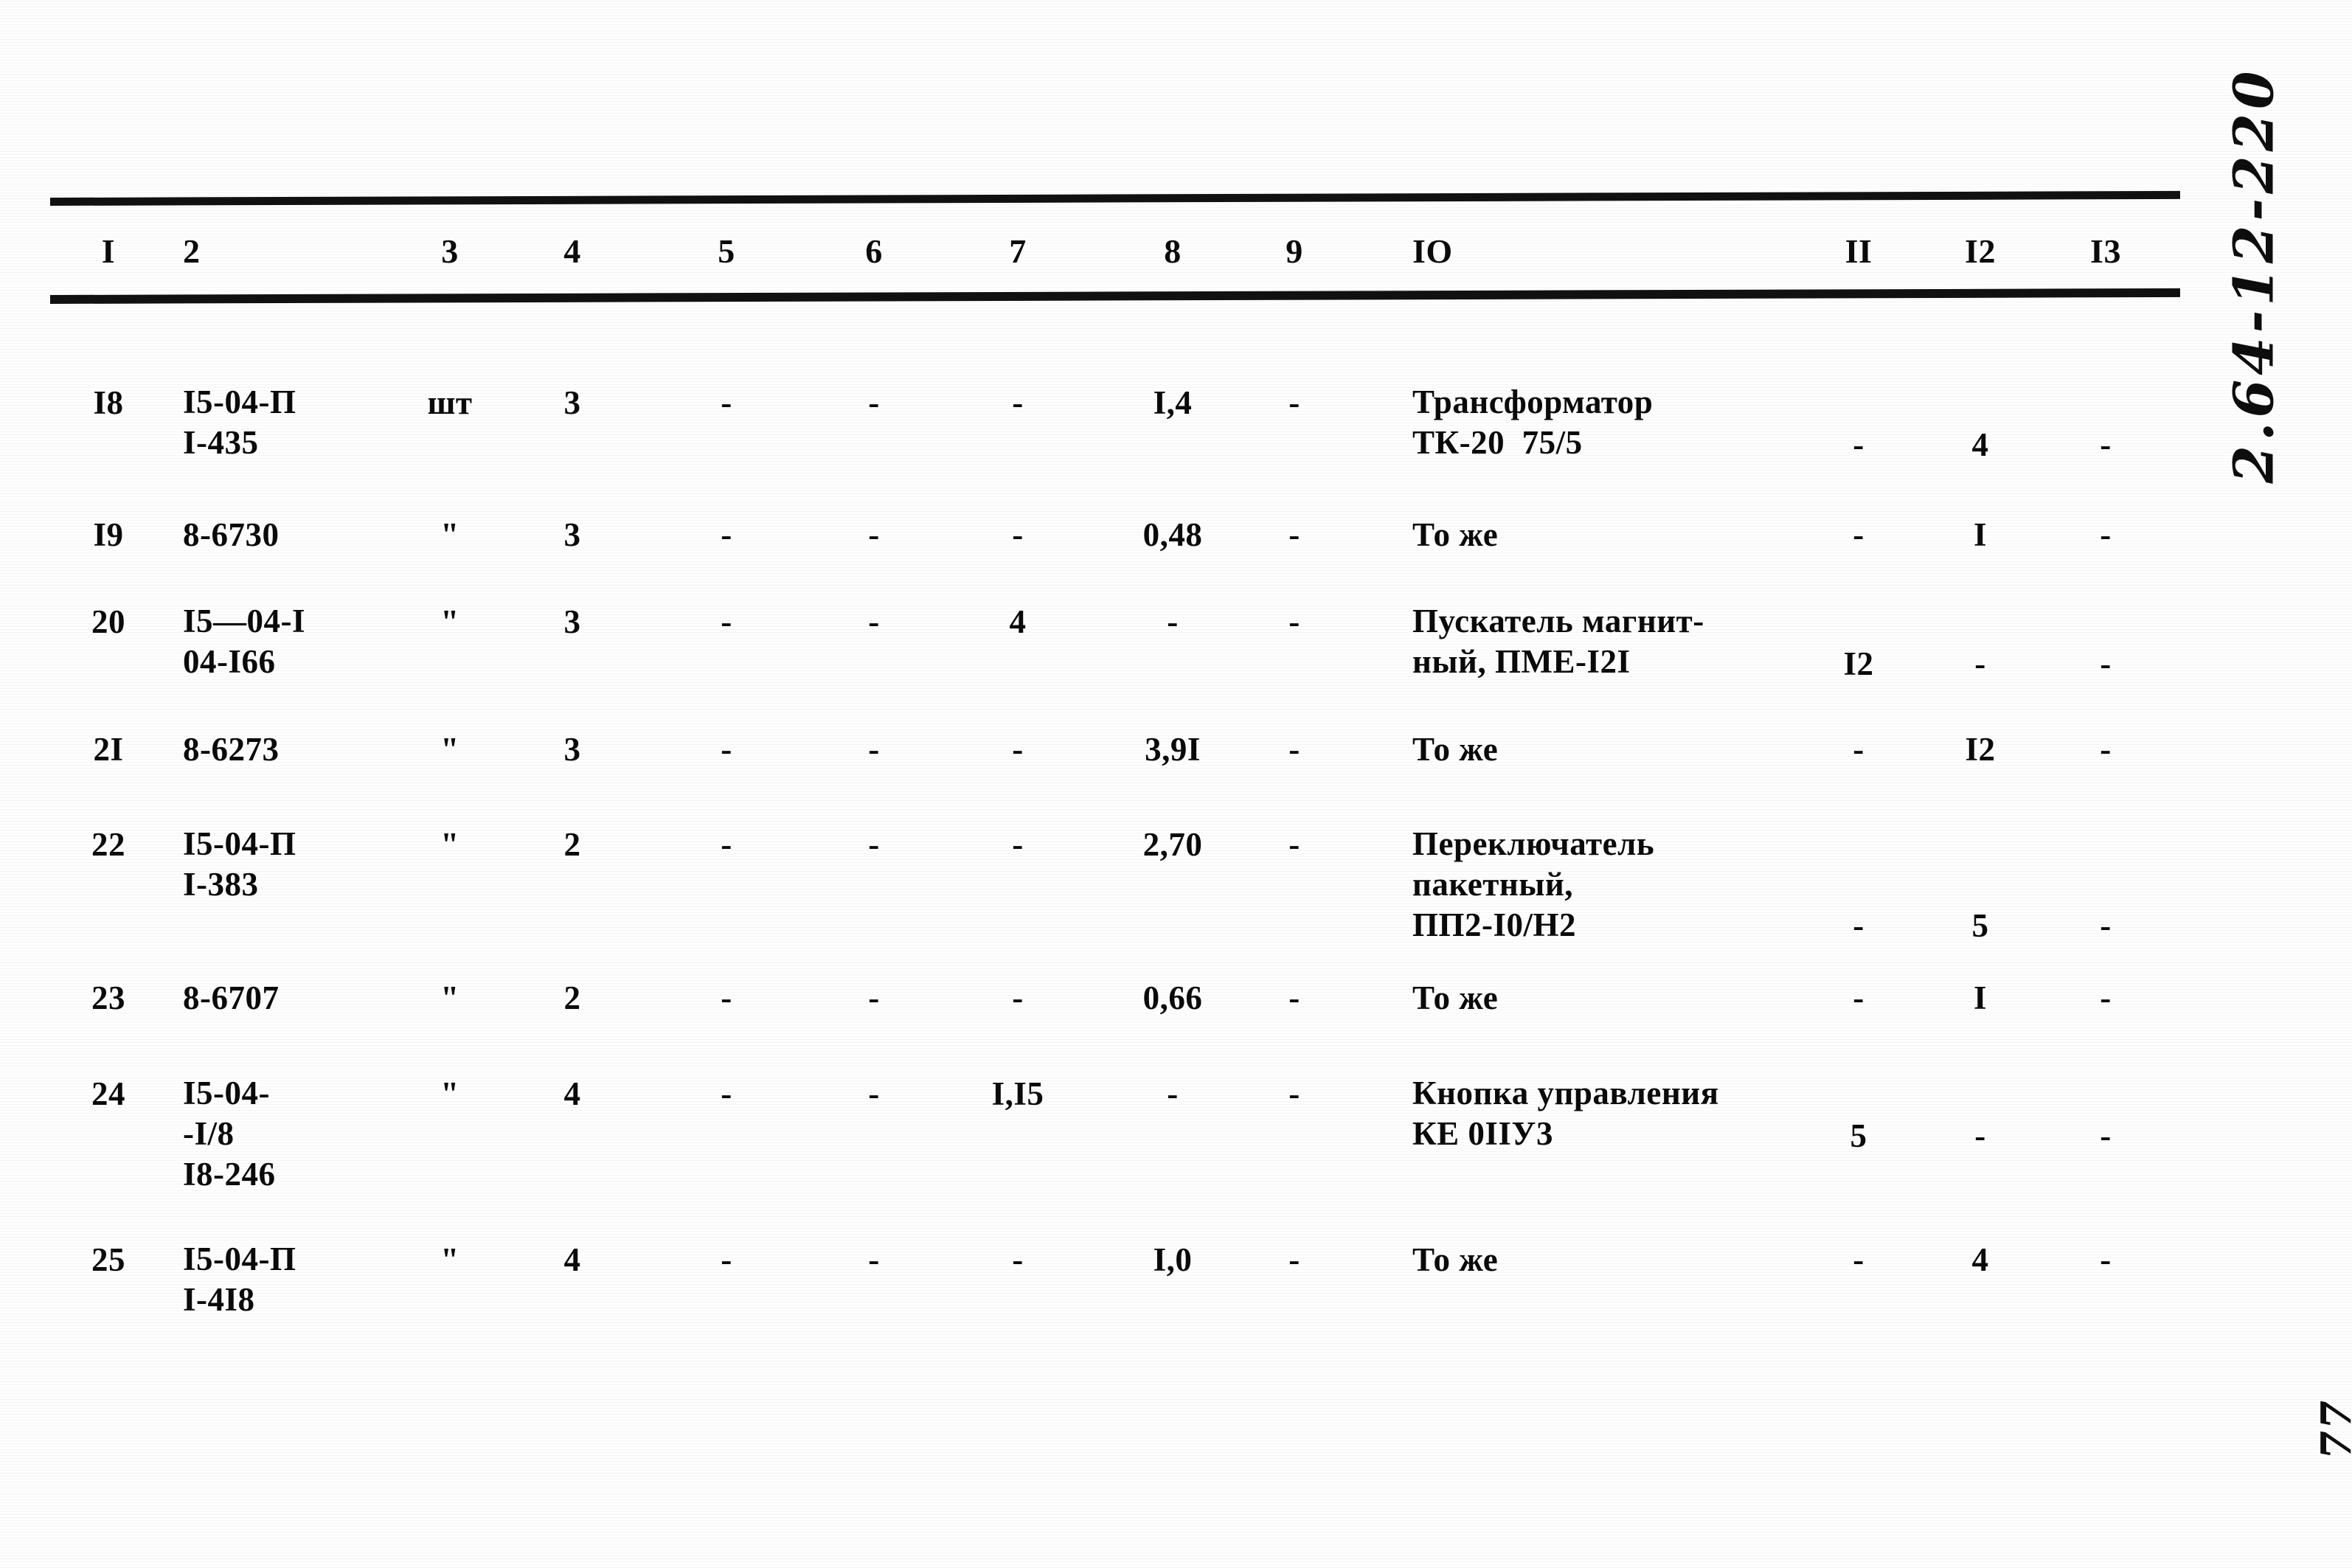  What do you see at coordinates (2332, 1429) in the screenshot?
I see `page-number: 77` at bounding box center [2332, 1429].